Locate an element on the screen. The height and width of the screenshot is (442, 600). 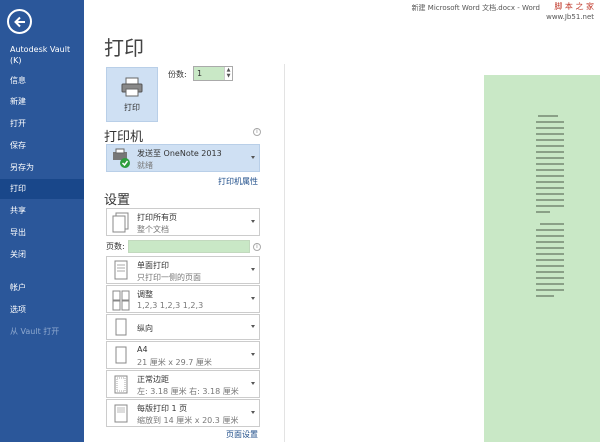
vault-title: Autodesk Vault (K) is located at coordinates (40, 55).